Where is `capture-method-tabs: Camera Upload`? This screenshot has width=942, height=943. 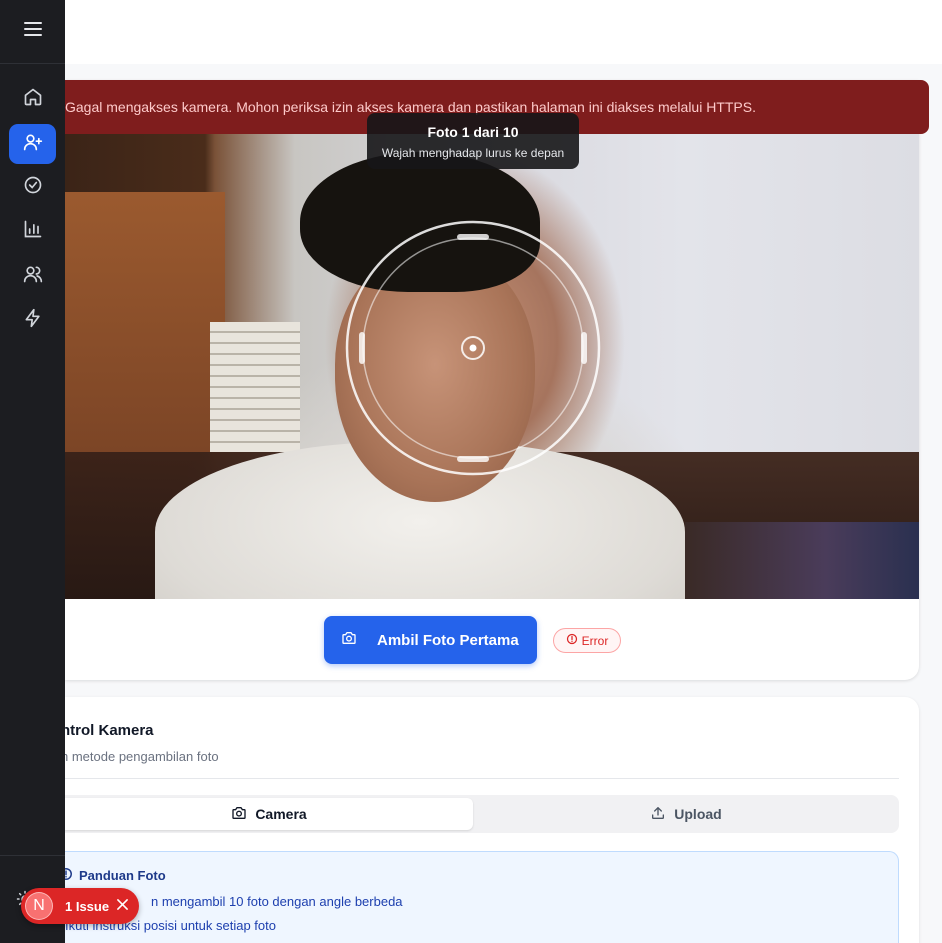
capture-method-tabs: Camera Upload is located at coordinates (482, 814).